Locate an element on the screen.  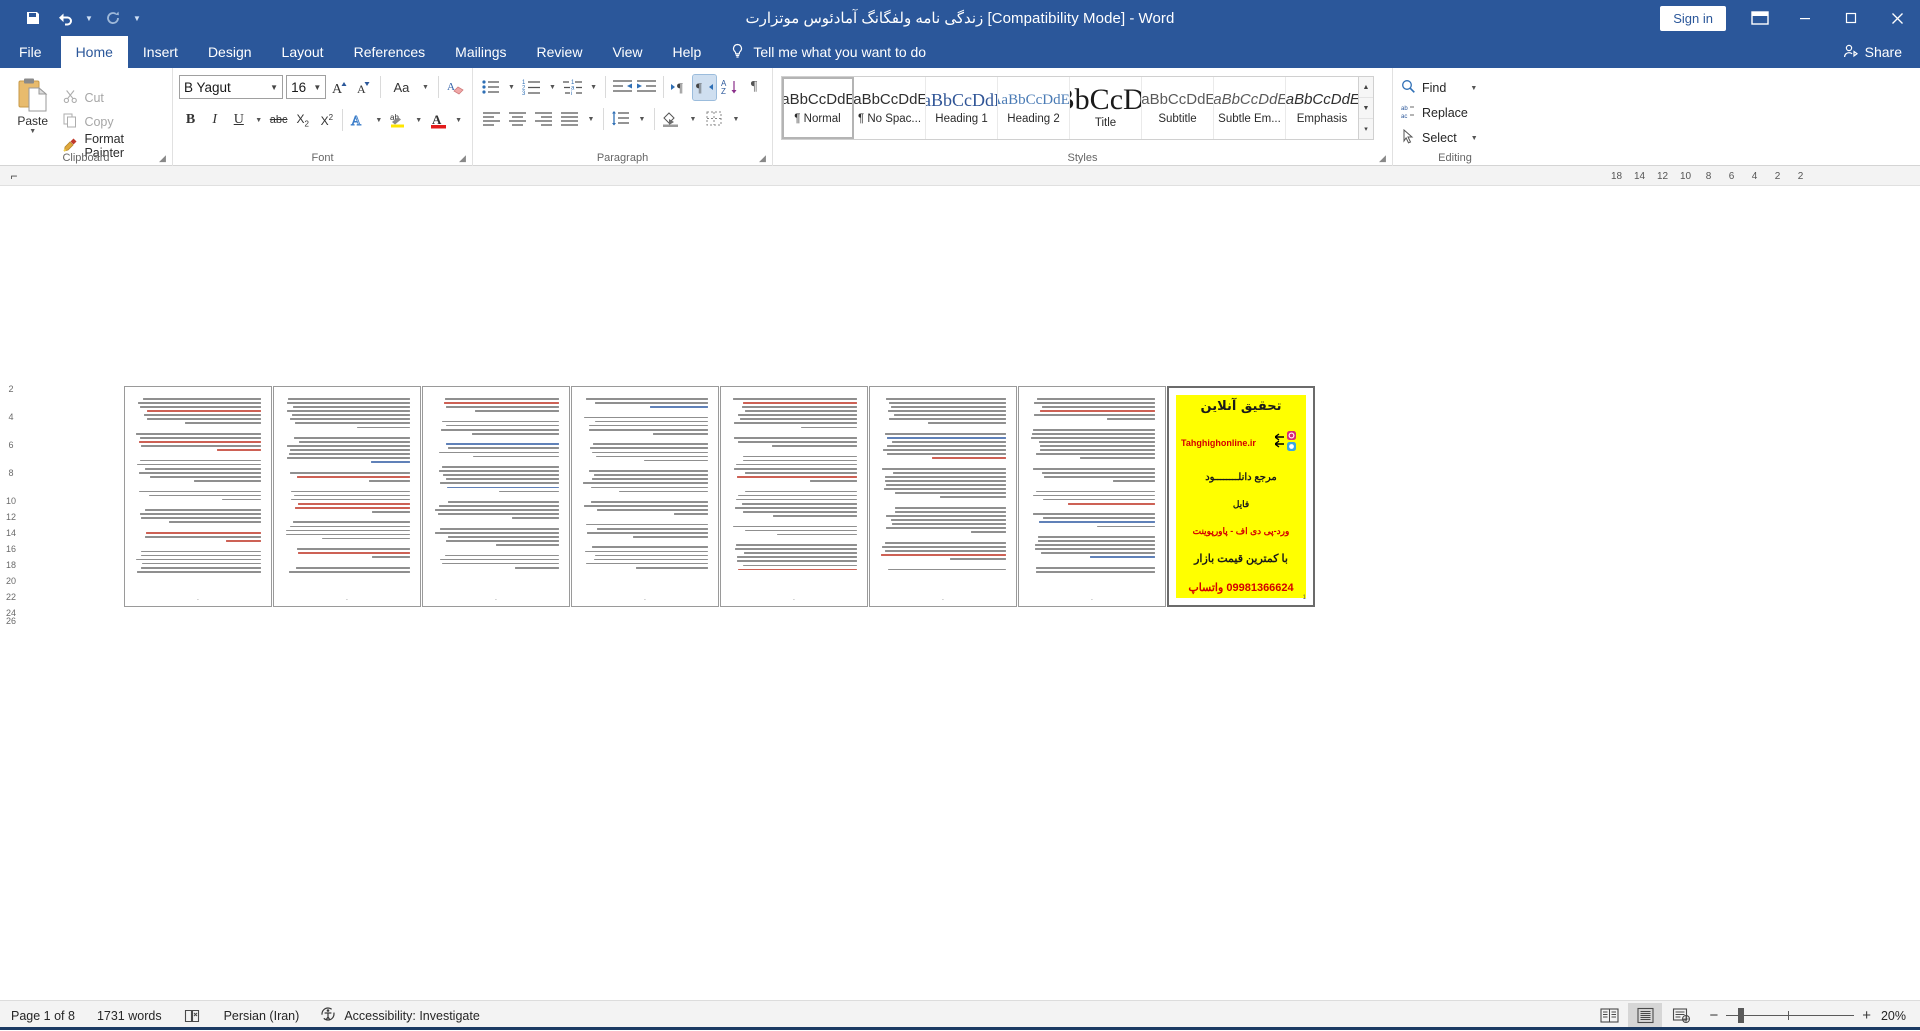
language-indicator: Persian (Iran) is located at coordinates (262, 1016).